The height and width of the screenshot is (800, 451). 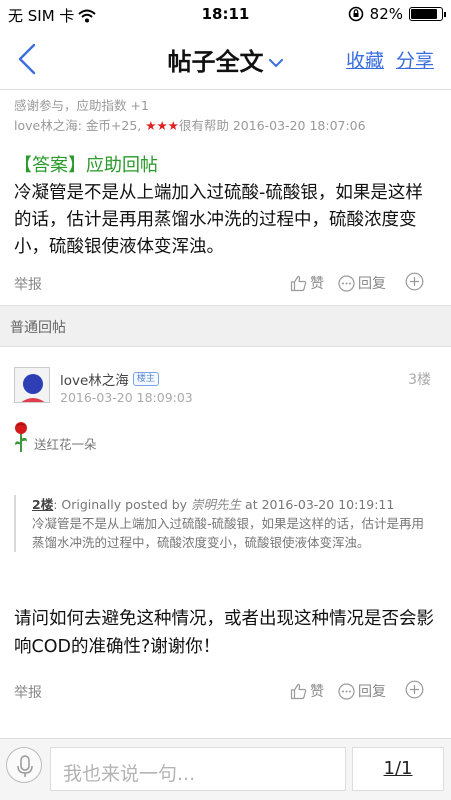 What do you see at coordinates (365, 59) in the screenshot?
I see `favorite-button: 收藏` at bounding box center [365, 59].